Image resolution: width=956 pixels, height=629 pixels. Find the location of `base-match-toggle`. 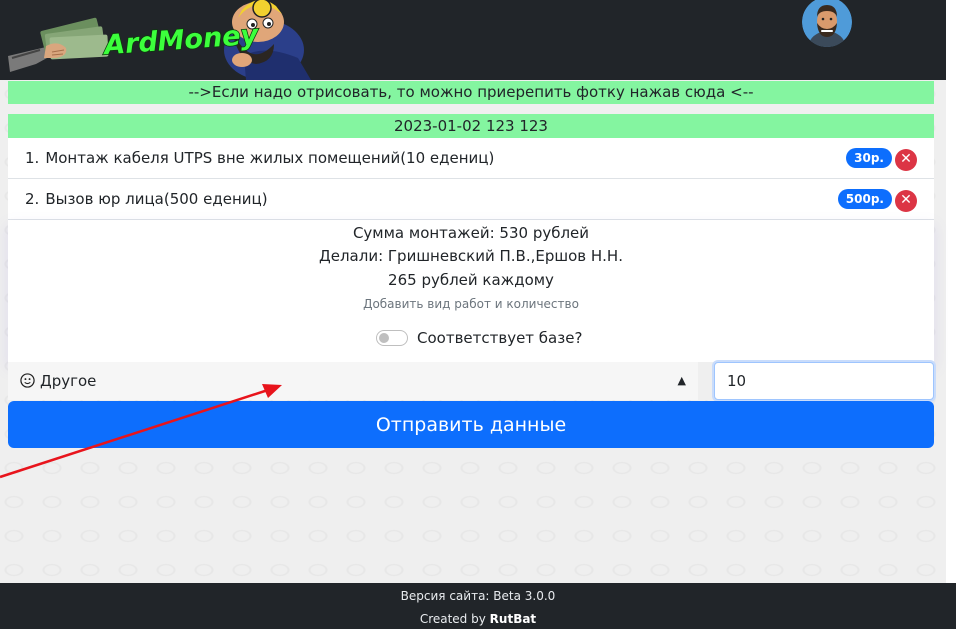

base-match-toggle is located at coordinates (392, 338).